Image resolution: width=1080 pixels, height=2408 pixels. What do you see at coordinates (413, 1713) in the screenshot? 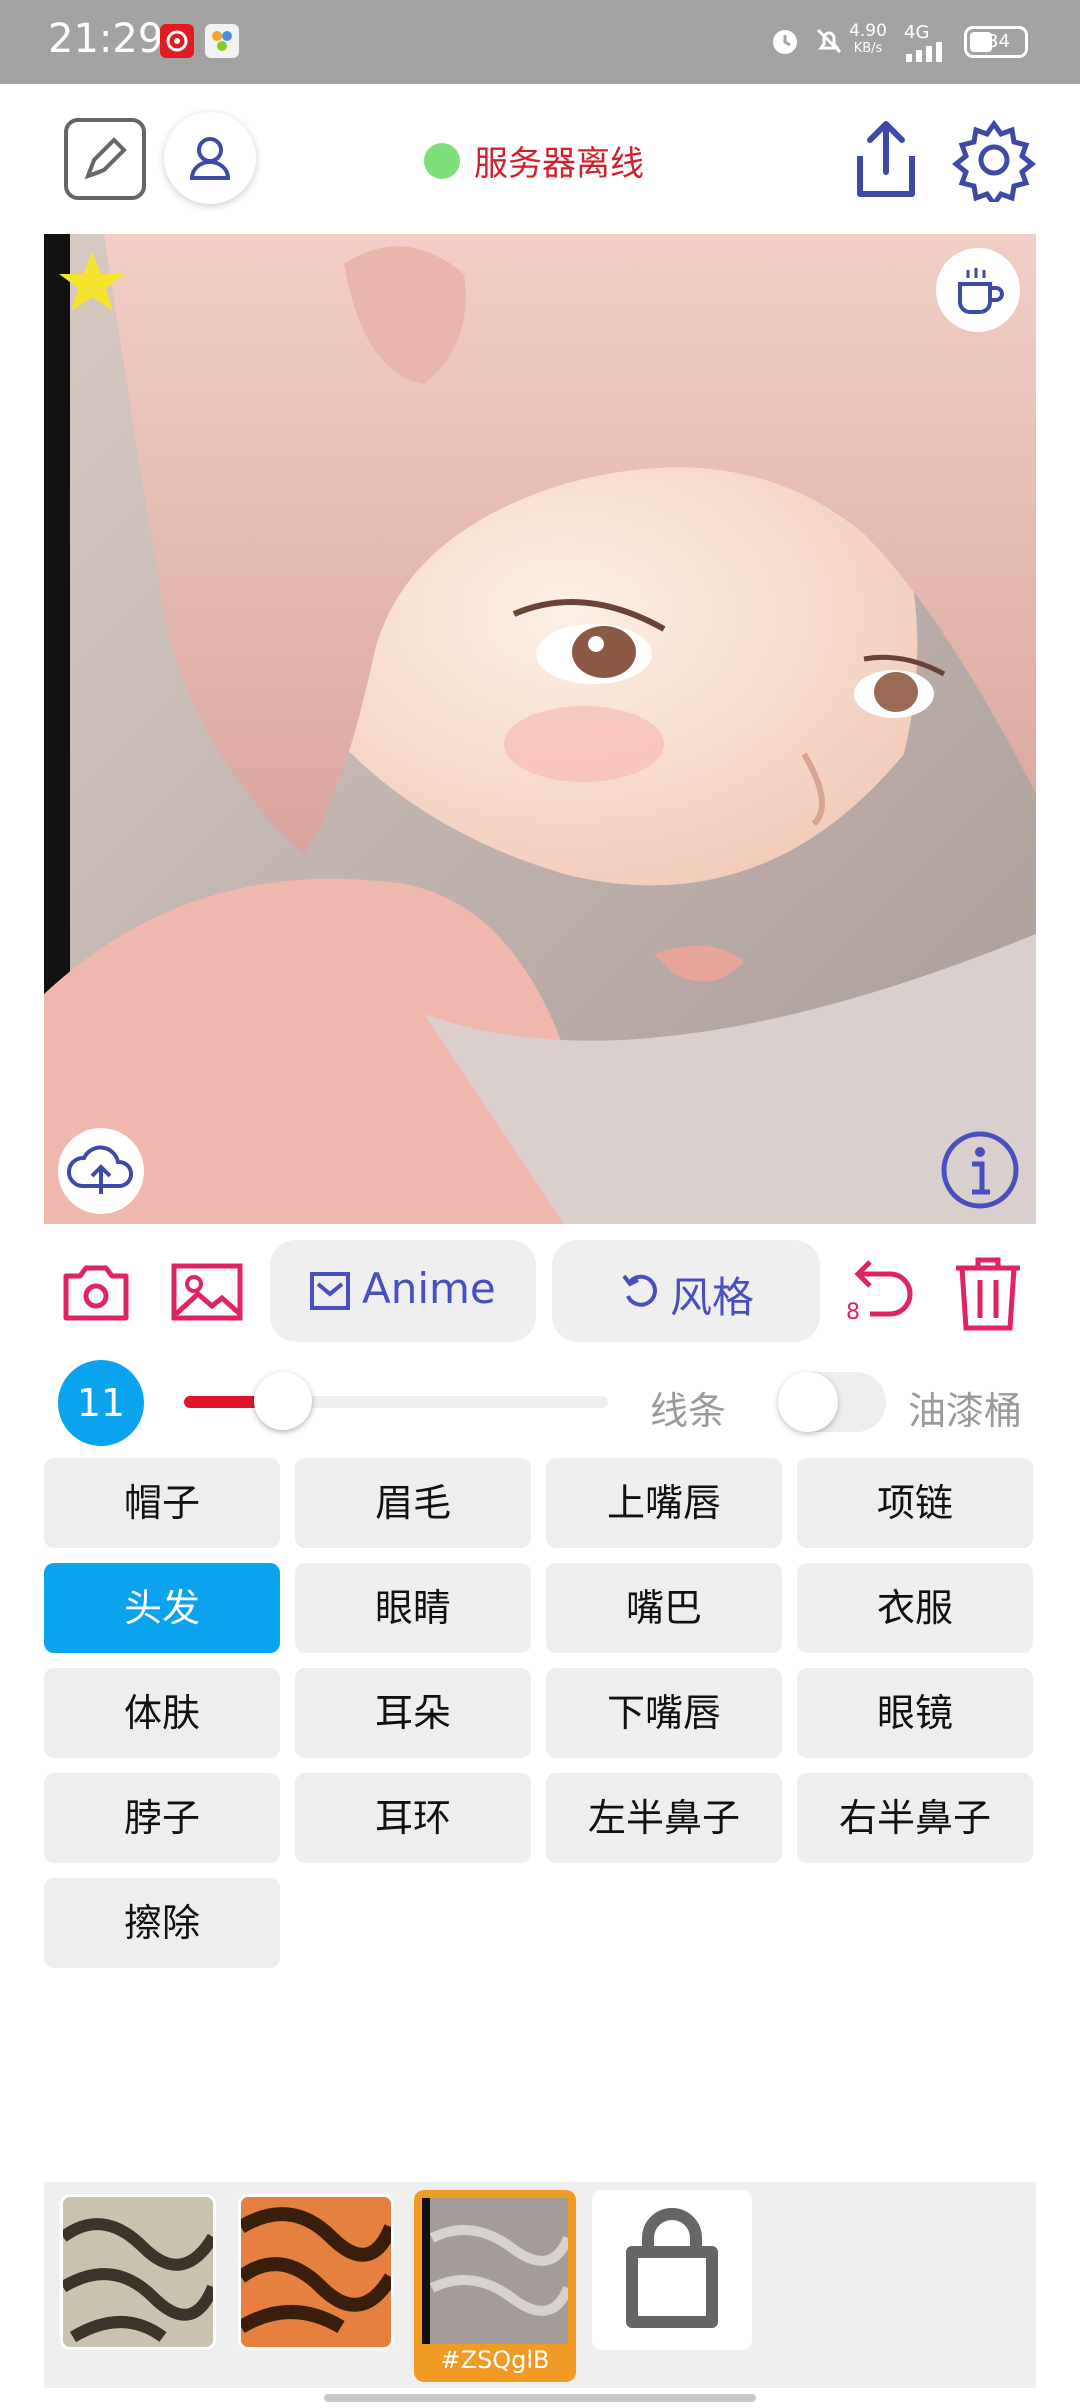
I see `part-button: 耳朵` at bounding box center [413, 1713].